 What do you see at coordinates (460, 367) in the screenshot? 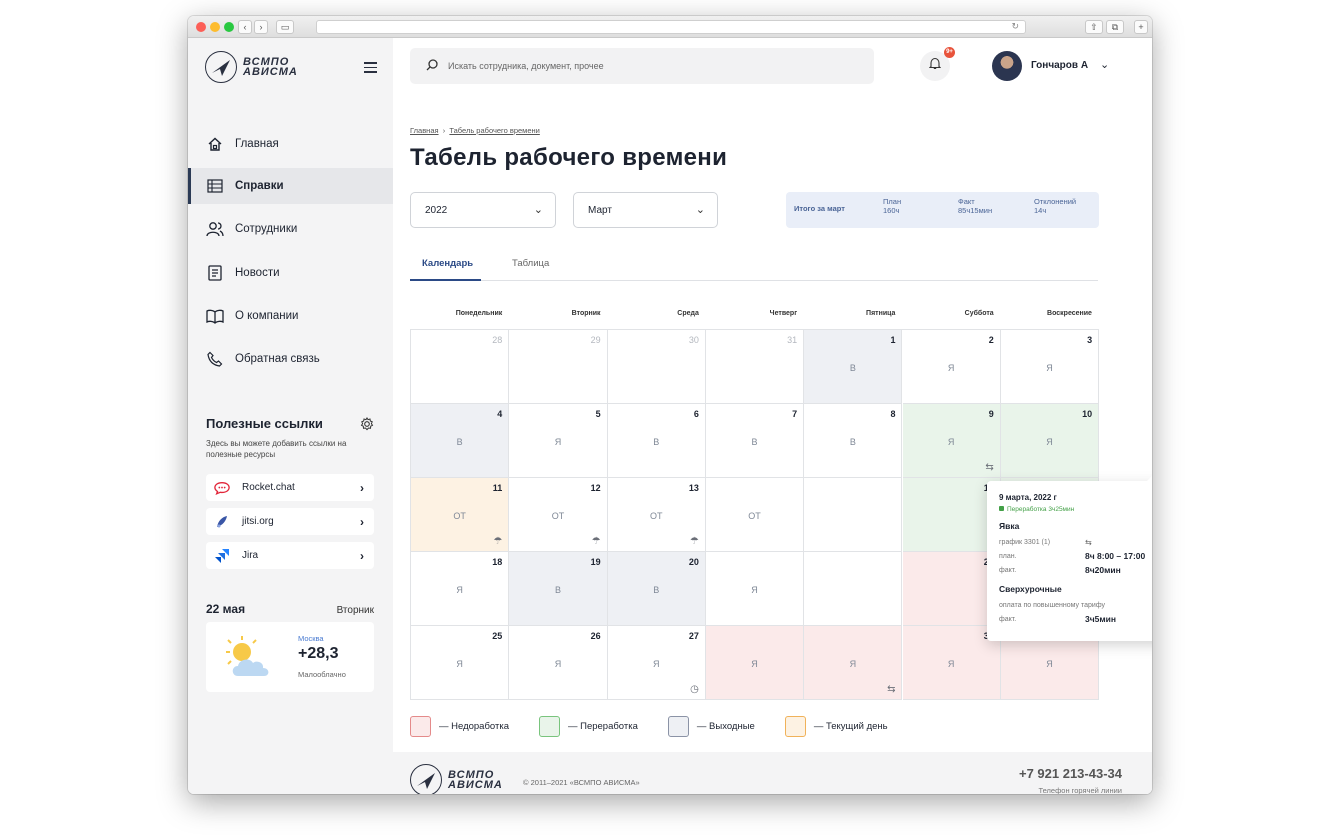
I see `calendar-day: 28` at bounding box center [460, 367].